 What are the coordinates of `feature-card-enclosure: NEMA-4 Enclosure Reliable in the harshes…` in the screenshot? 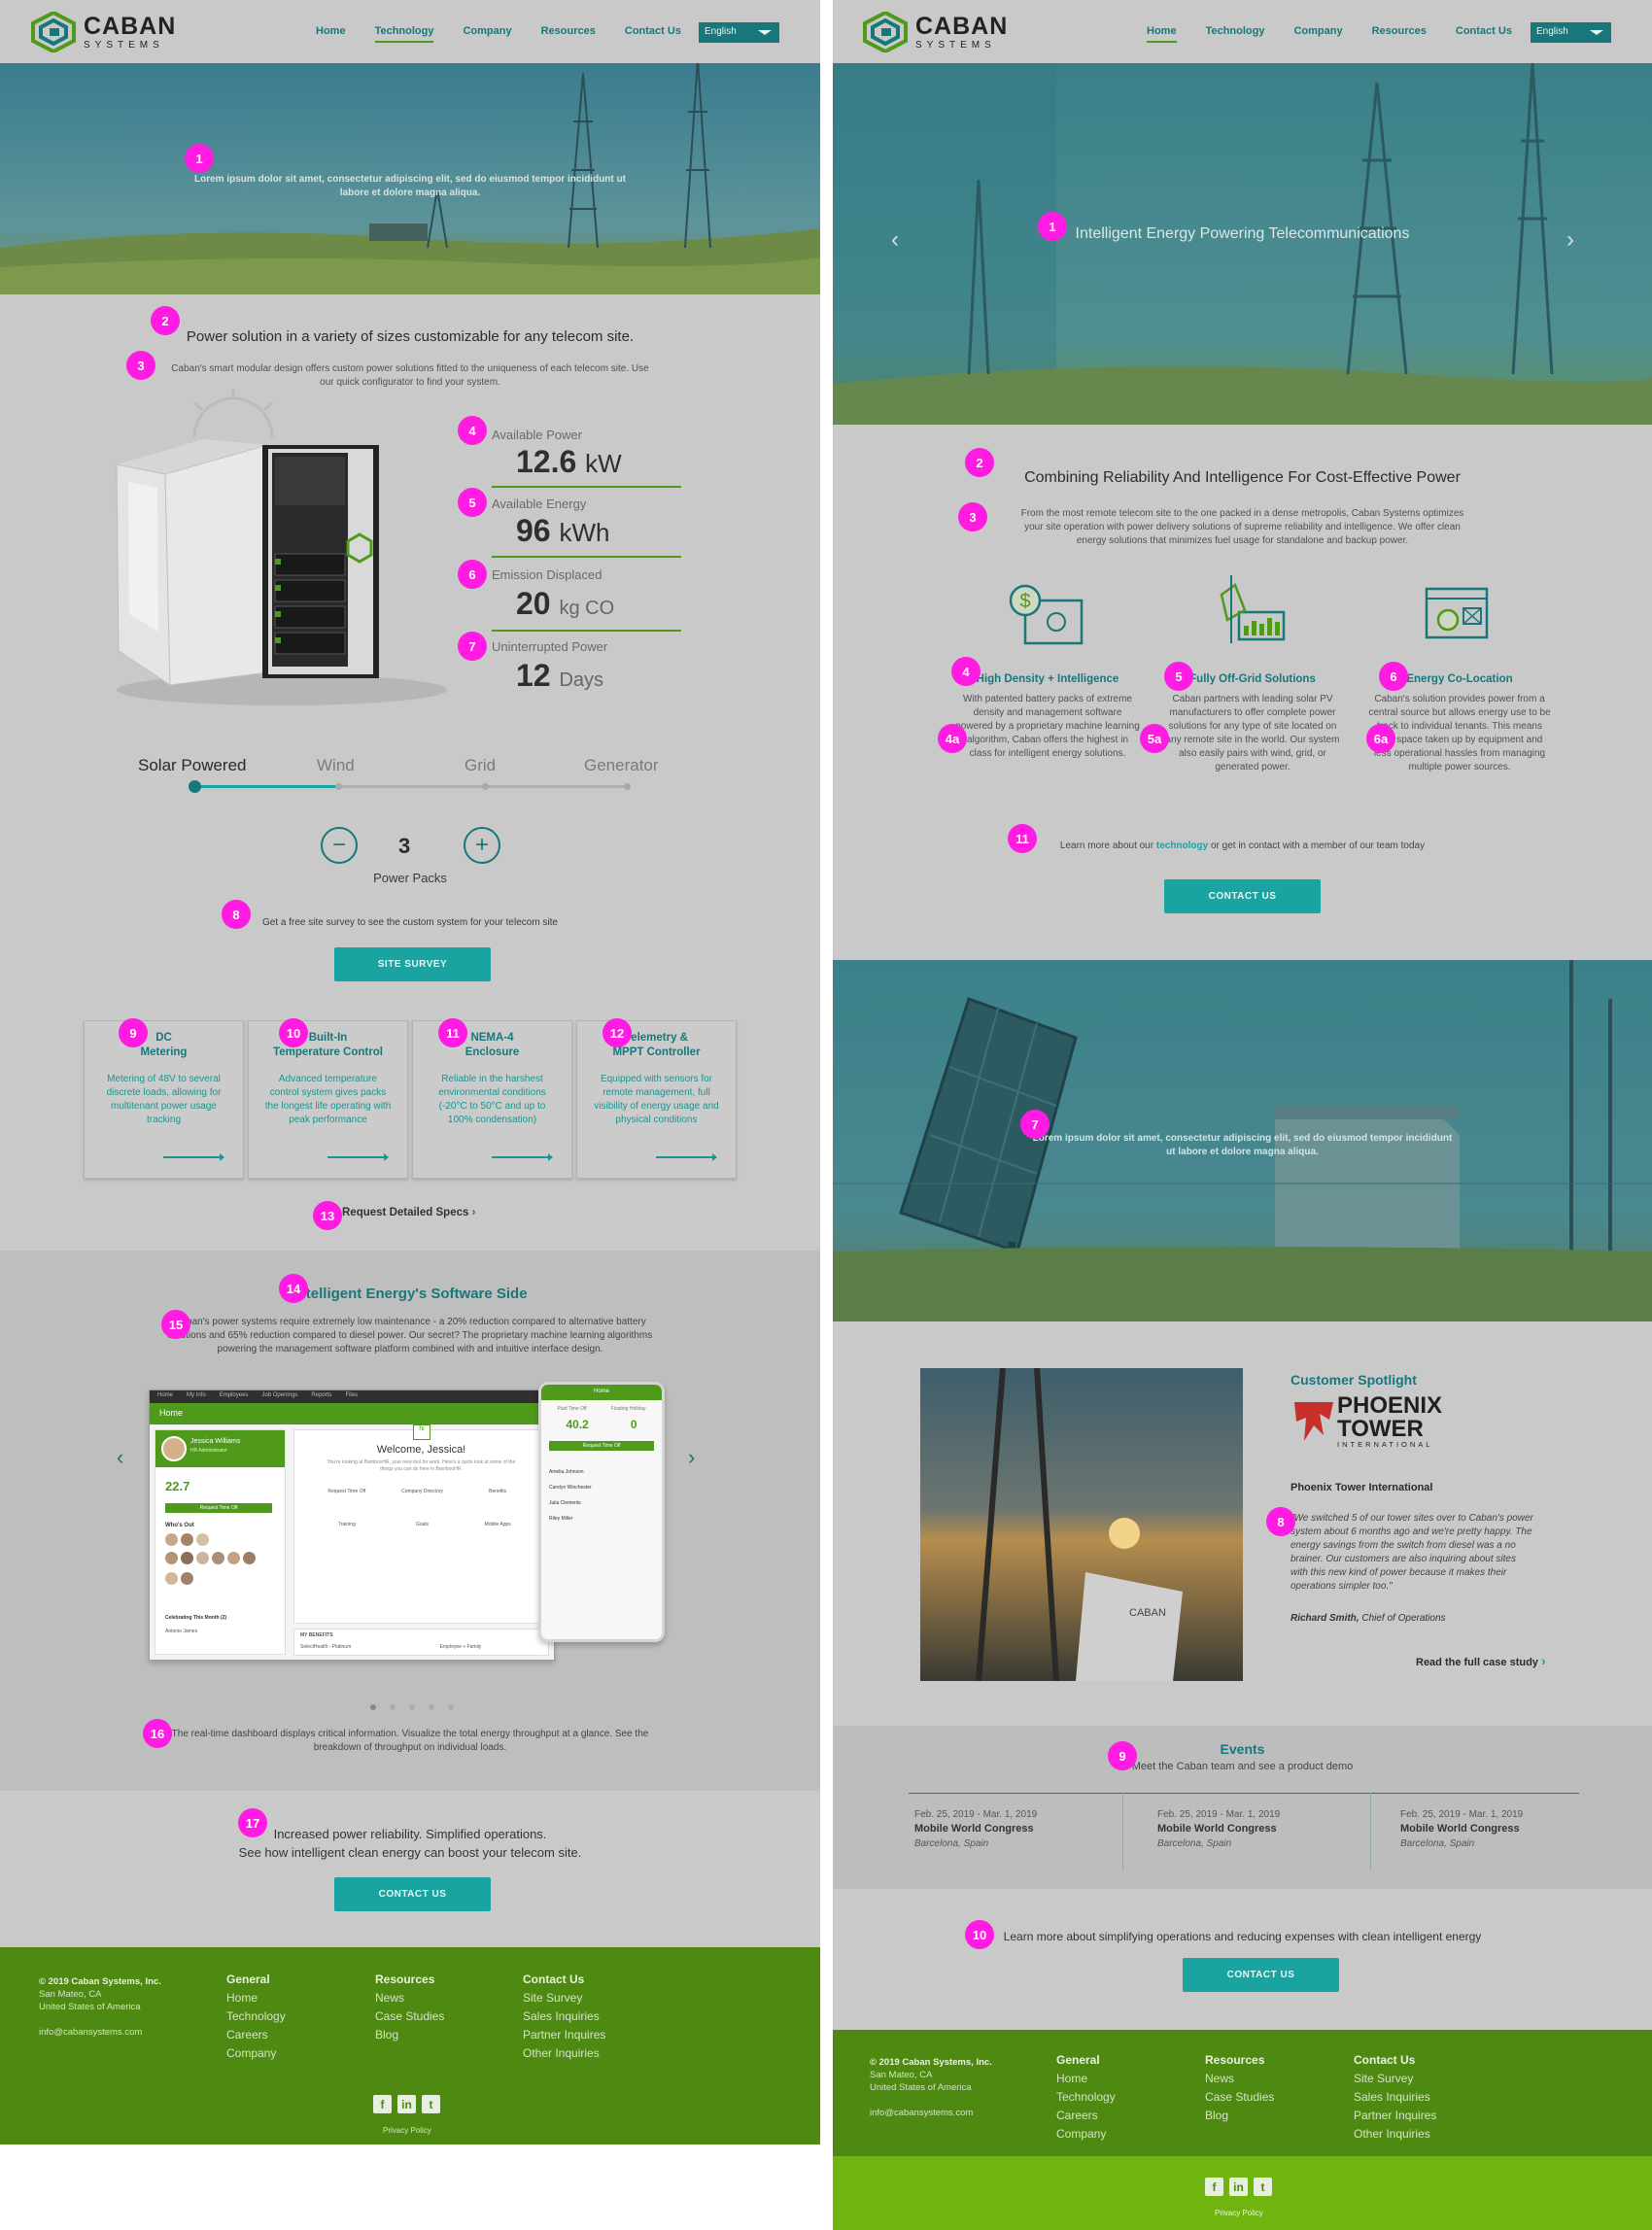 It's located at (492, 1099).